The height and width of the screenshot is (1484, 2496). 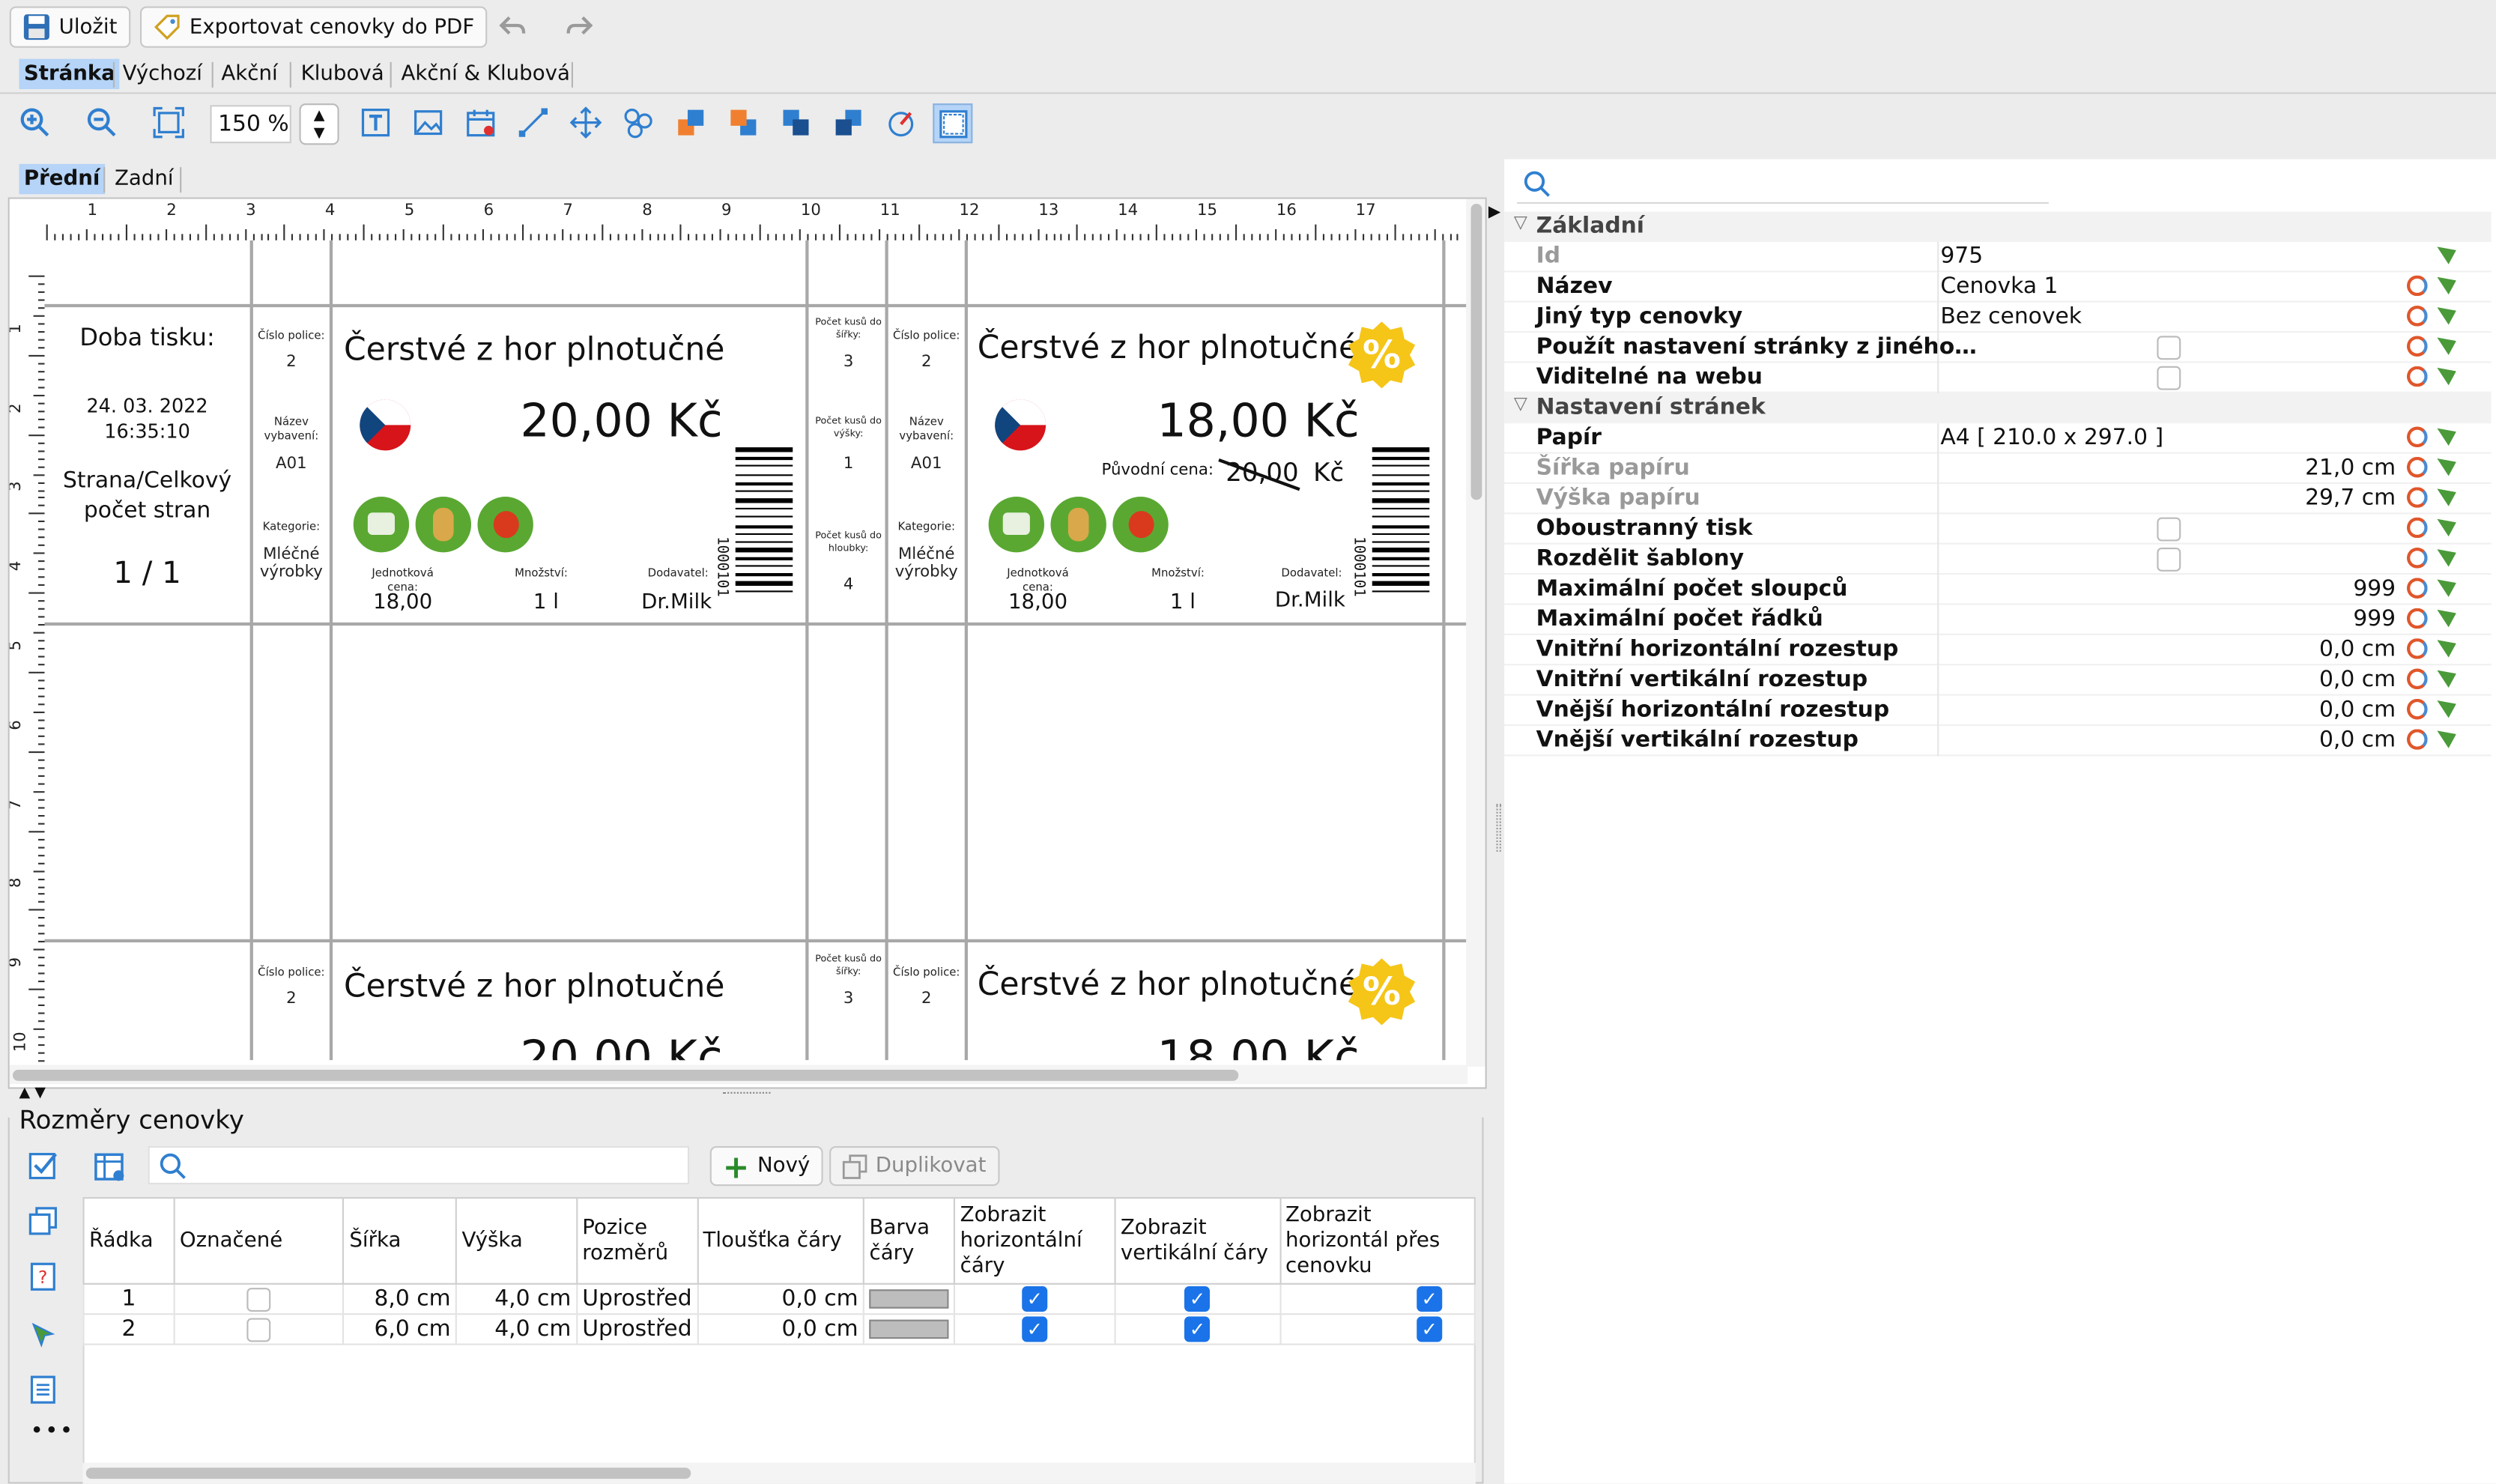 I want to click on property-search, so click(x=1783, y=185).